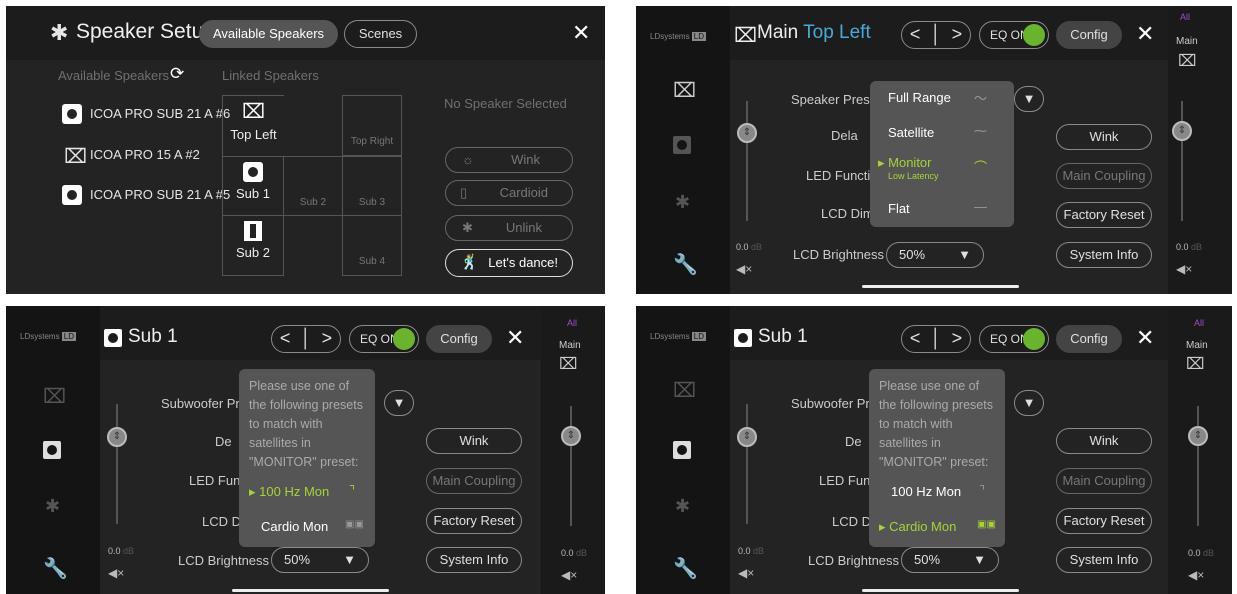 This screenshot has width=1237, height=594. What do you see at coordinates (372, 186) in the screenshot?
I see `slot-sub3: Sub 3` at bounding box center [372, 186].